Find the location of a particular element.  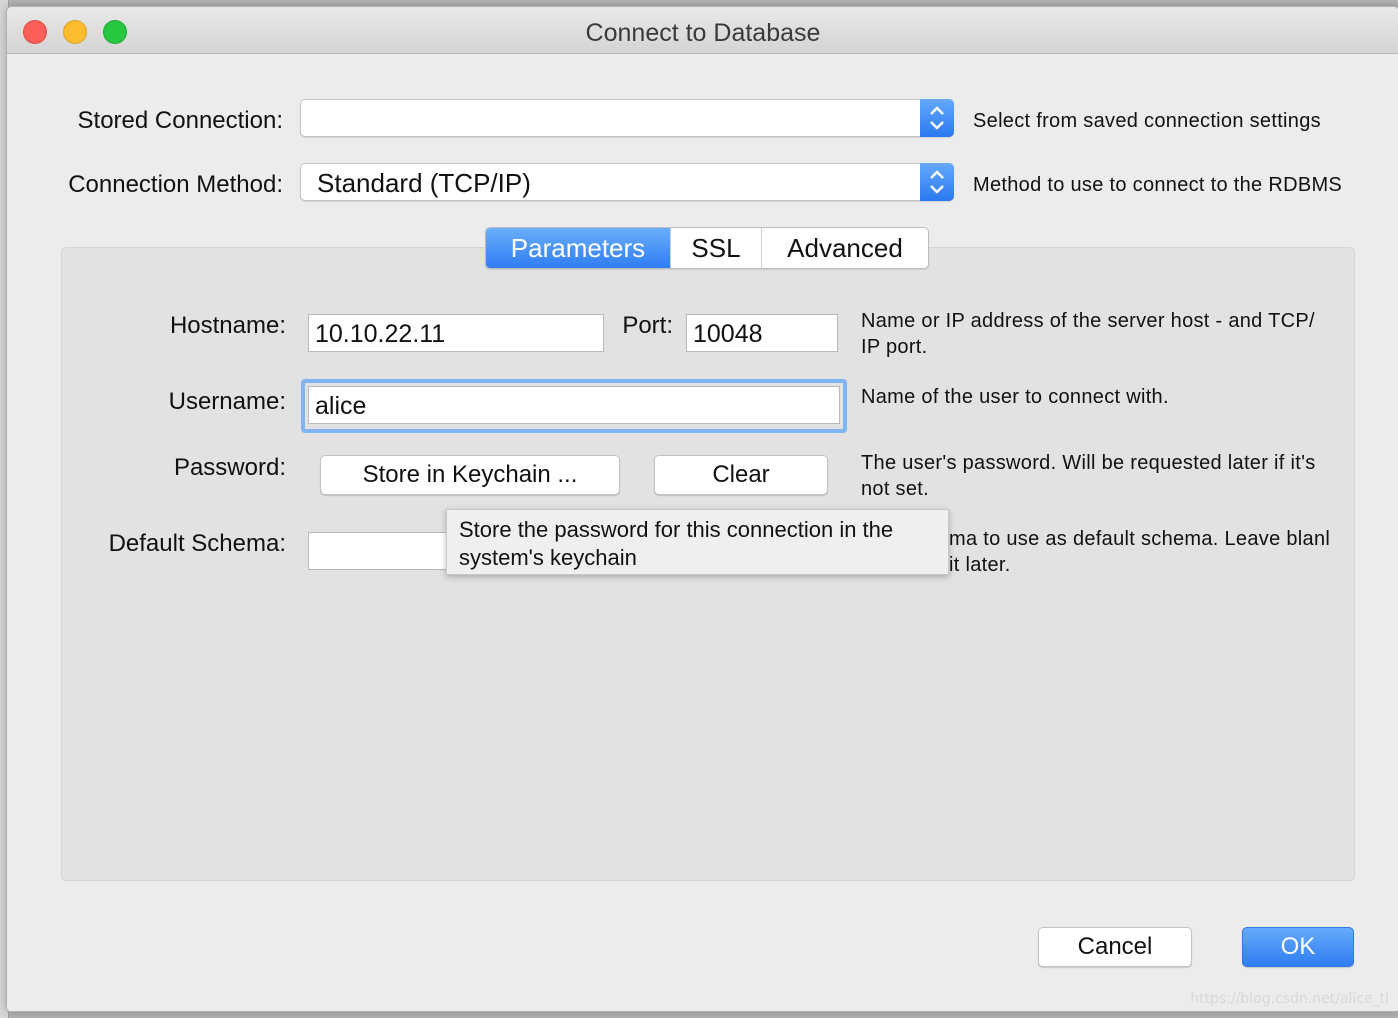

connection-method-hint: Method to use to connect to the RDBMS is located at coordinates (1158, 185).